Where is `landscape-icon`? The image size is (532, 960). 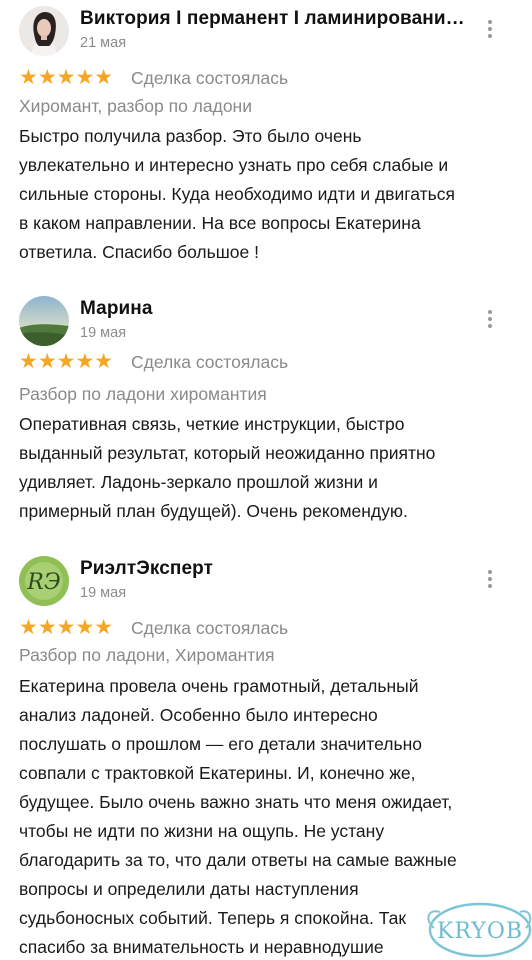
landscape-icon is located at coordinates (44, 321).